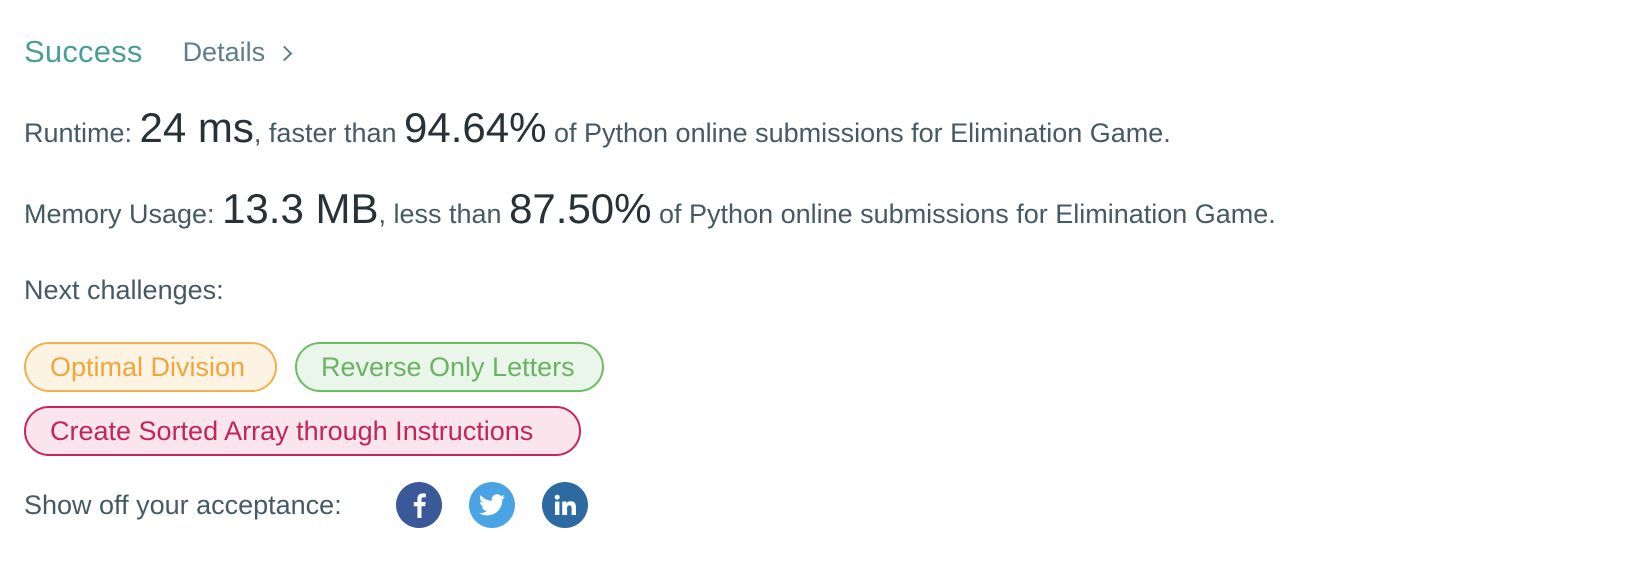 This screenshot has height=578, width=1628. I want to click on memory-percentile: 87.50%, so click(580, 208).